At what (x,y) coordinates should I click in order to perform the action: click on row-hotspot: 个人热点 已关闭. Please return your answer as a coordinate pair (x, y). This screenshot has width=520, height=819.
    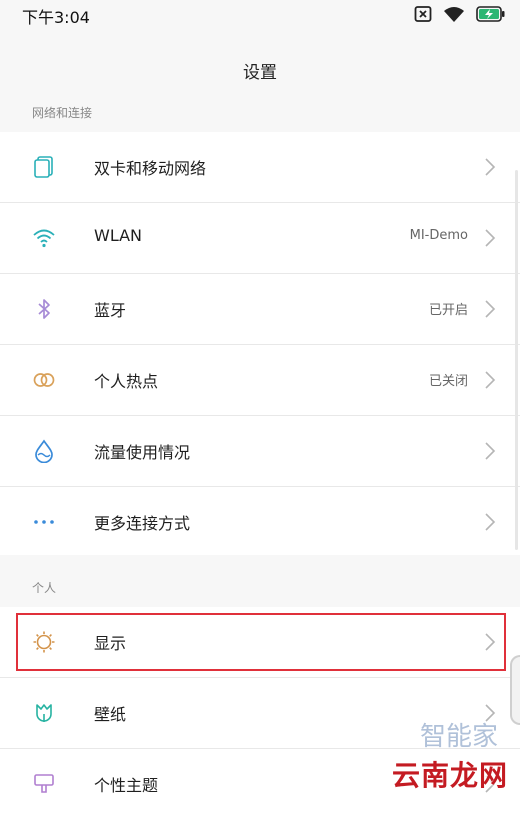
    Looking at the image, I should click on (260, 380).